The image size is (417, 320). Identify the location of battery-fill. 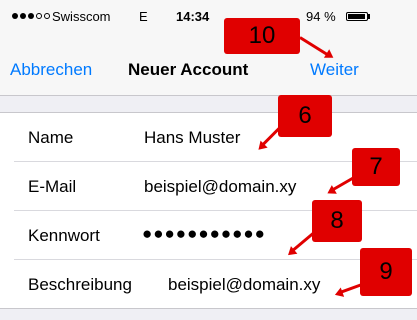
(356, 16).